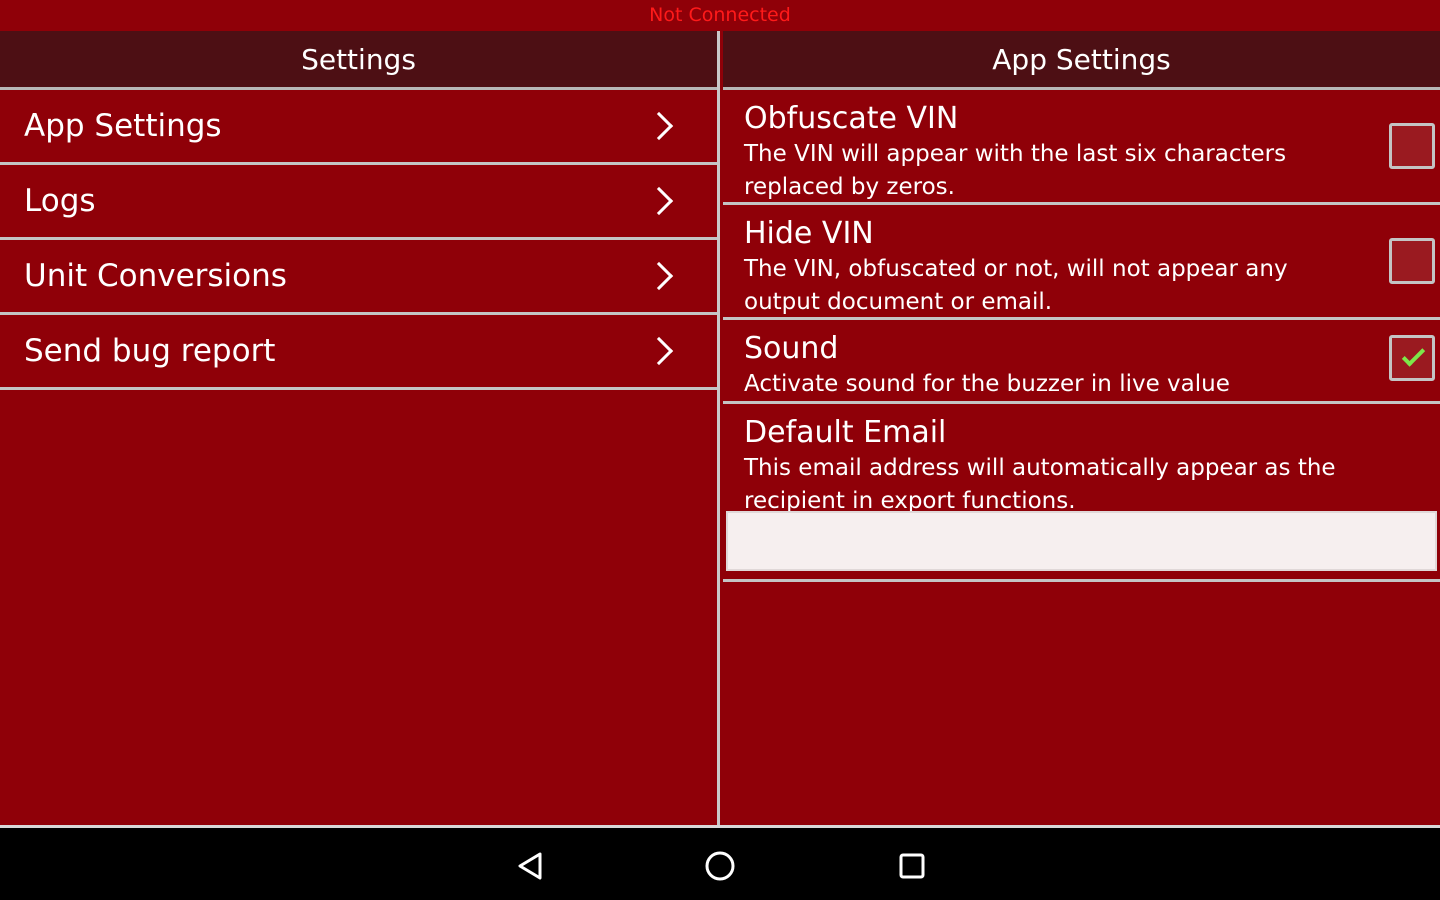 The width and height of the screenshot is (1440, 900). Describe the element at coordinates (358, 352) in the screenshot. I see `nav-item-send-bug-report: Send bug report` at that location.